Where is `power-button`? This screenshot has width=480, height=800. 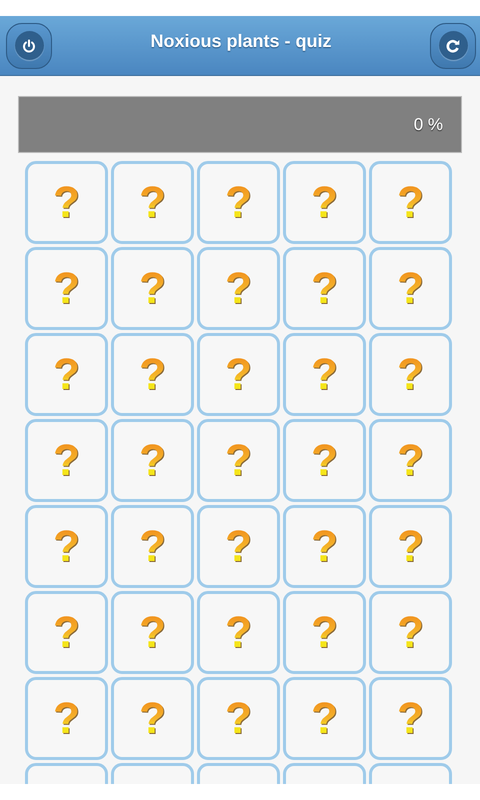
power-button is located at coordinates (29, 45).